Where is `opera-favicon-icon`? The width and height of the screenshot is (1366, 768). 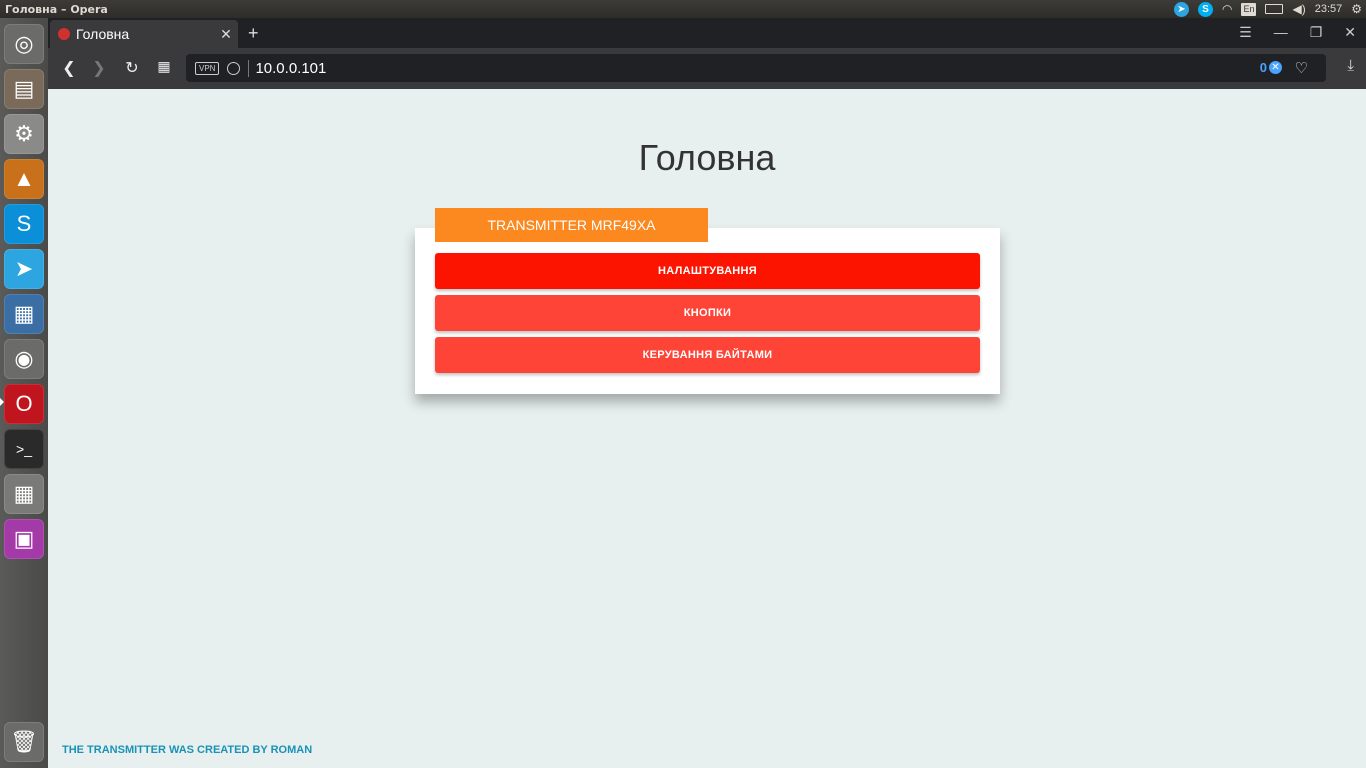
opera-favicon-icon is located at coordinates (64, 34).